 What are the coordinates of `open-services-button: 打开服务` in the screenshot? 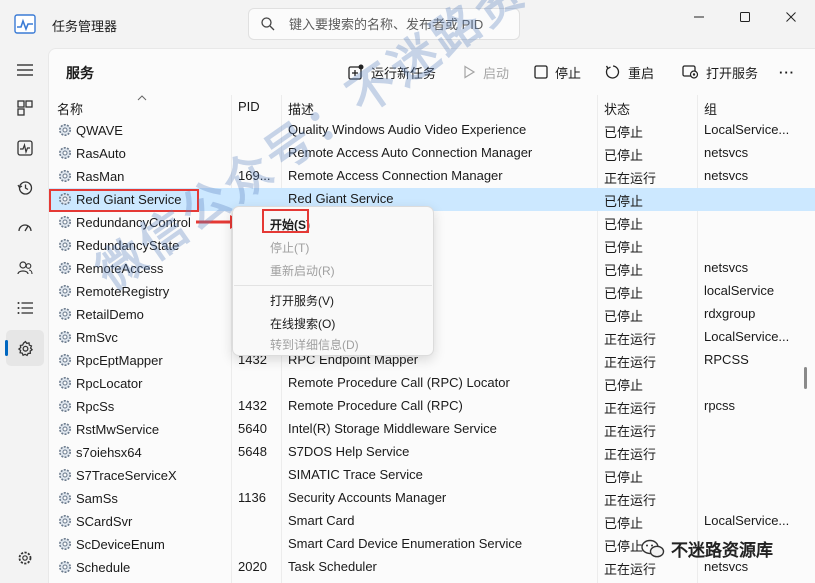 It's located at (720, 72).